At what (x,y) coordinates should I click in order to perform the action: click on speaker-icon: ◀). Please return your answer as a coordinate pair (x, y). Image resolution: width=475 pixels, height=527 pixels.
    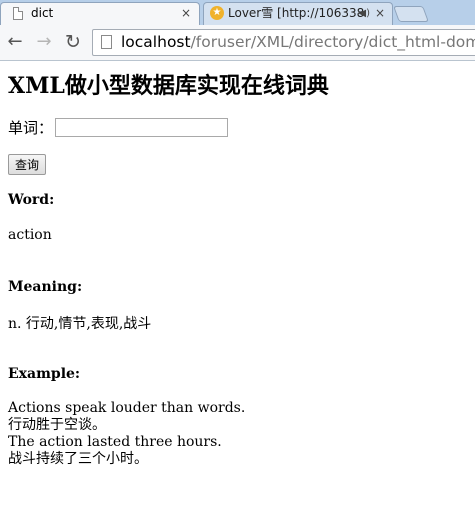
    Looking at the image, I should click on (364, 13).